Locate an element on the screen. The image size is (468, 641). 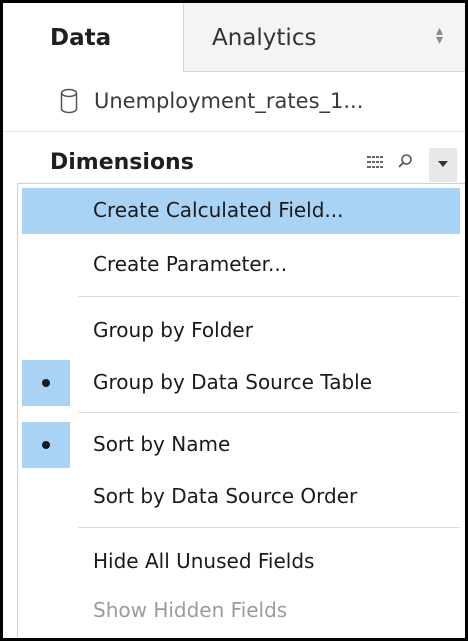
up-down-arrows-icon: ▴ ▾ is located at coordinates (440, 35).